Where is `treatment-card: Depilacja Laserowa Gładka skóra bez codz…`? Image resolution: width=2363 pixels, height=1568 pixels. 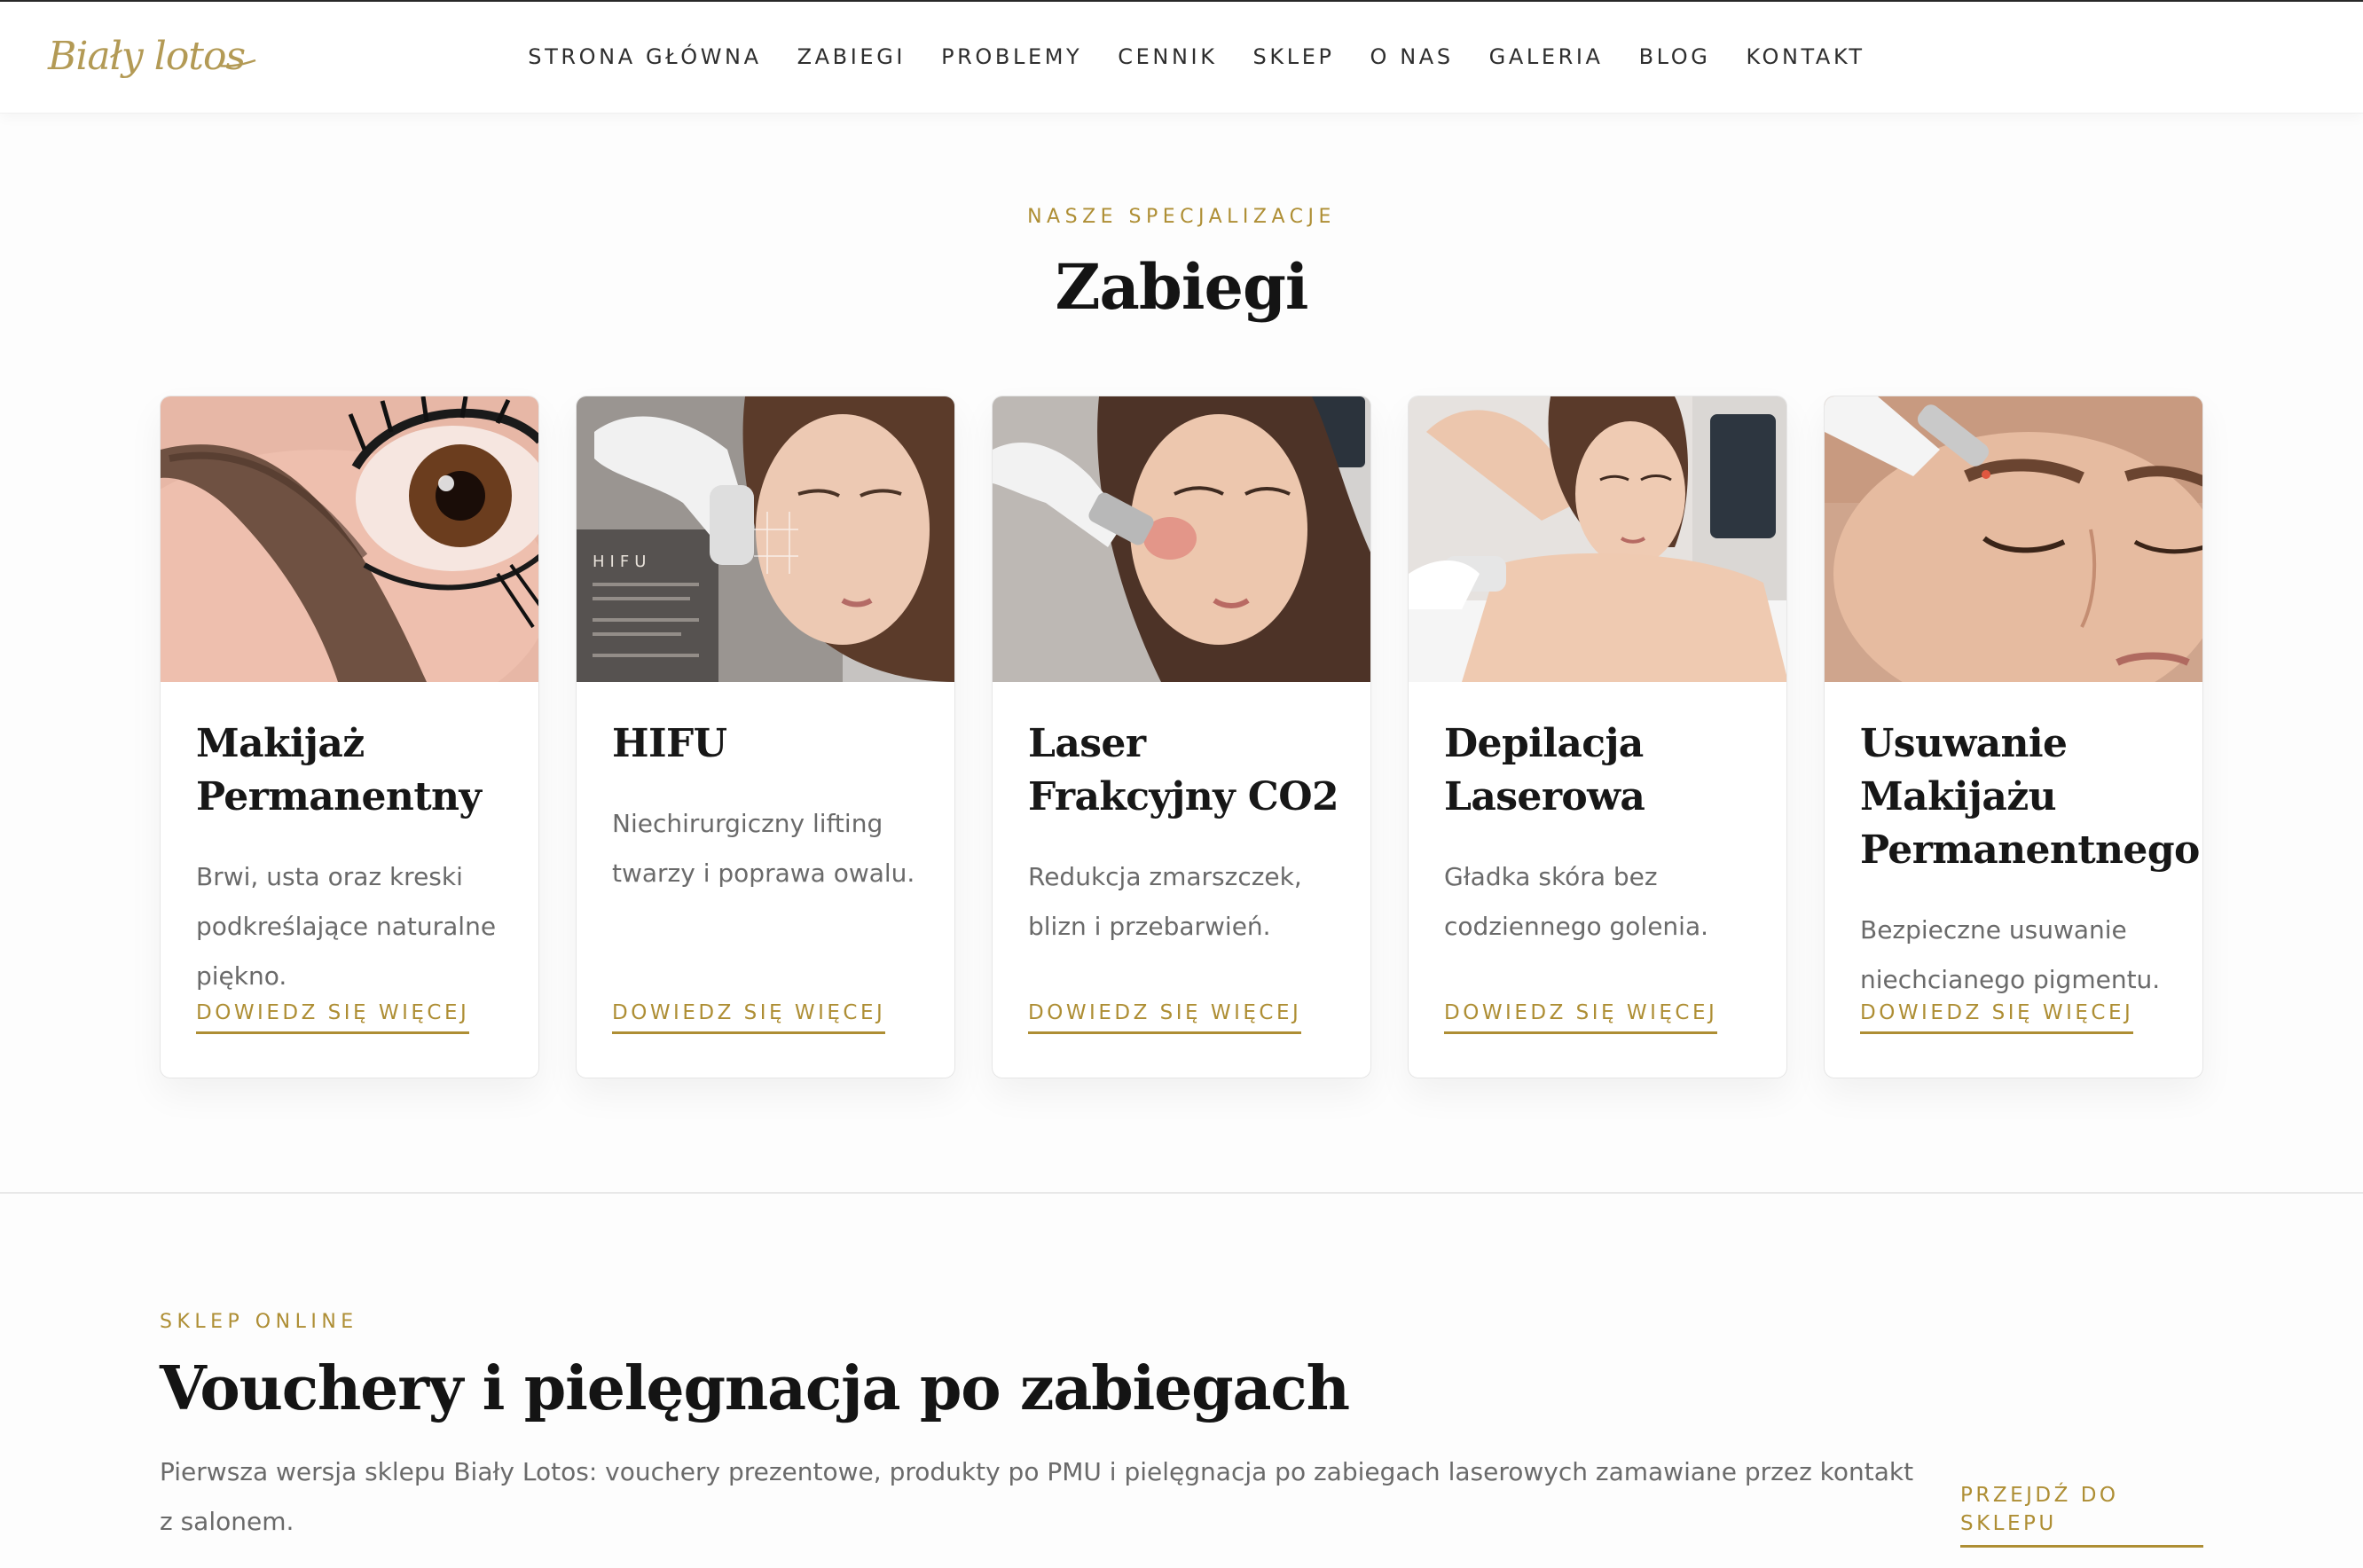
treatment-card: Depilacja Laserowa Gładka skóra bez codz… is located at coordinates (1597, 737).